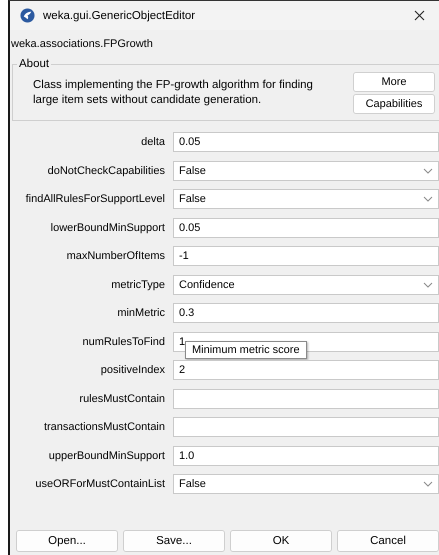 The image size is (439, 555). What do you see at coordinates (132, 370) in the screenshot?
I see `property-label: positiveIndex` at bounding box center [132, 370].